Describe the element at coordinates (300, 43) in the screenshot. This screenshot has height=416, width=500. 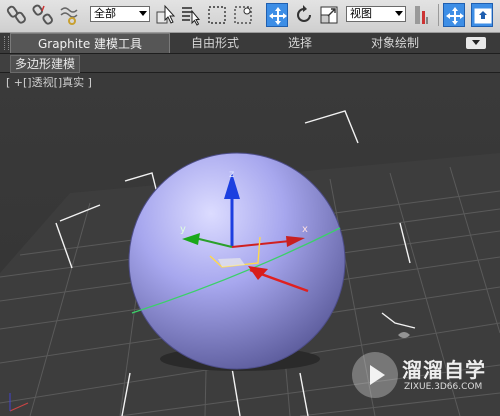
I see `tab-selection: 选择` at that location.